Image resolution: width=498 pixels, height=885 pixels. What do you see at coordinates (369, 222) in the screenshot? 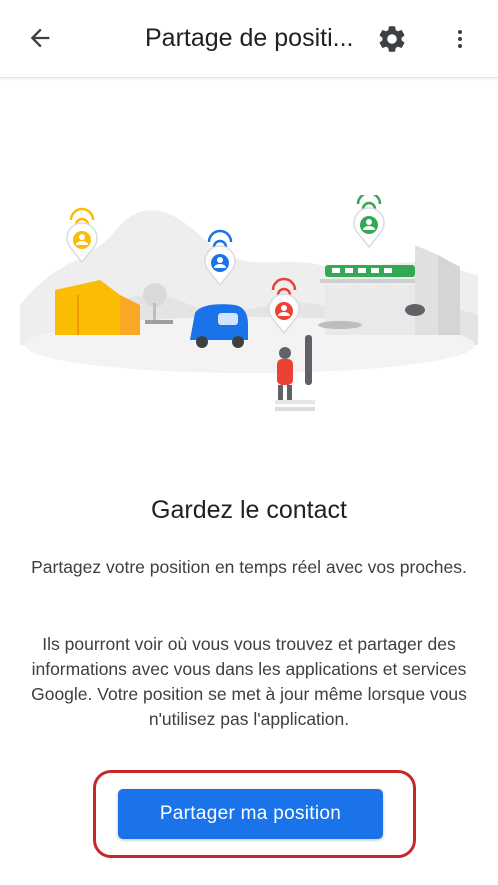
I see `location-pin-green` at bounding box center [369, 222].